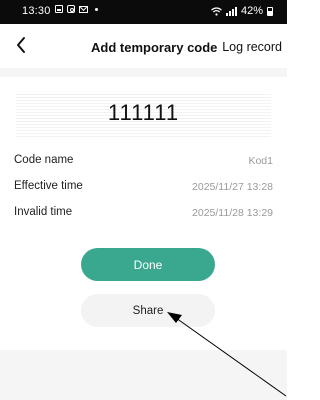  What do you see at coordinates (83, 9) in the screenshot?
I see `mail-icon` at bounding box center [83, 9].